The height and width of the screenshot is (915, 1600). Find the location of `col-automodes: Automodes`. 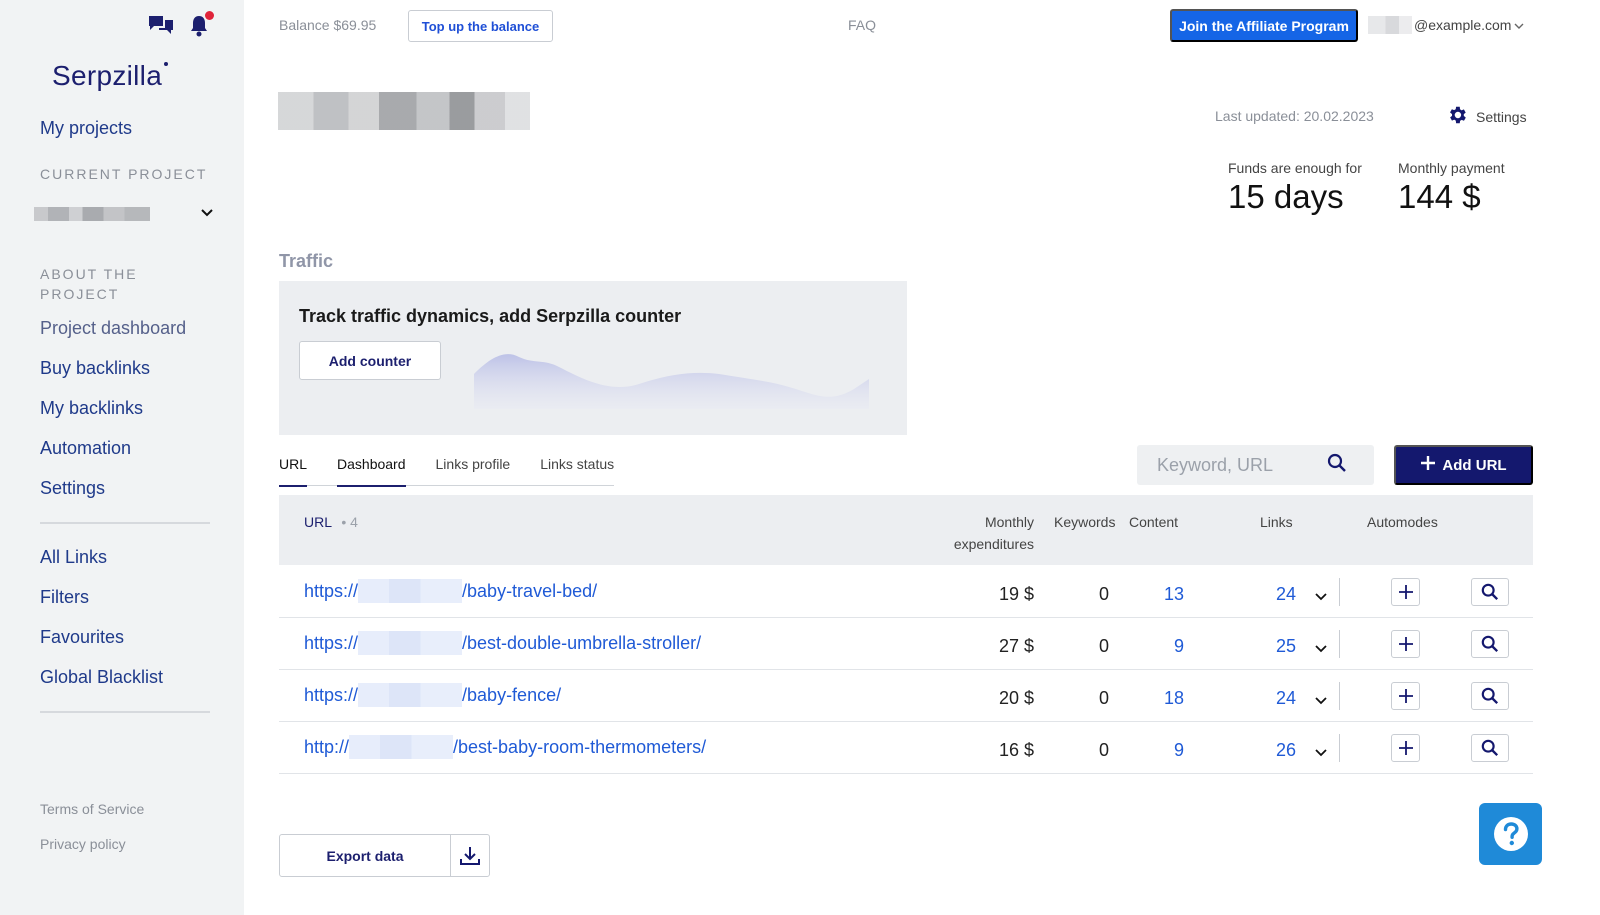

col-automodes: Automodes is located at coordinates (1402, 522).